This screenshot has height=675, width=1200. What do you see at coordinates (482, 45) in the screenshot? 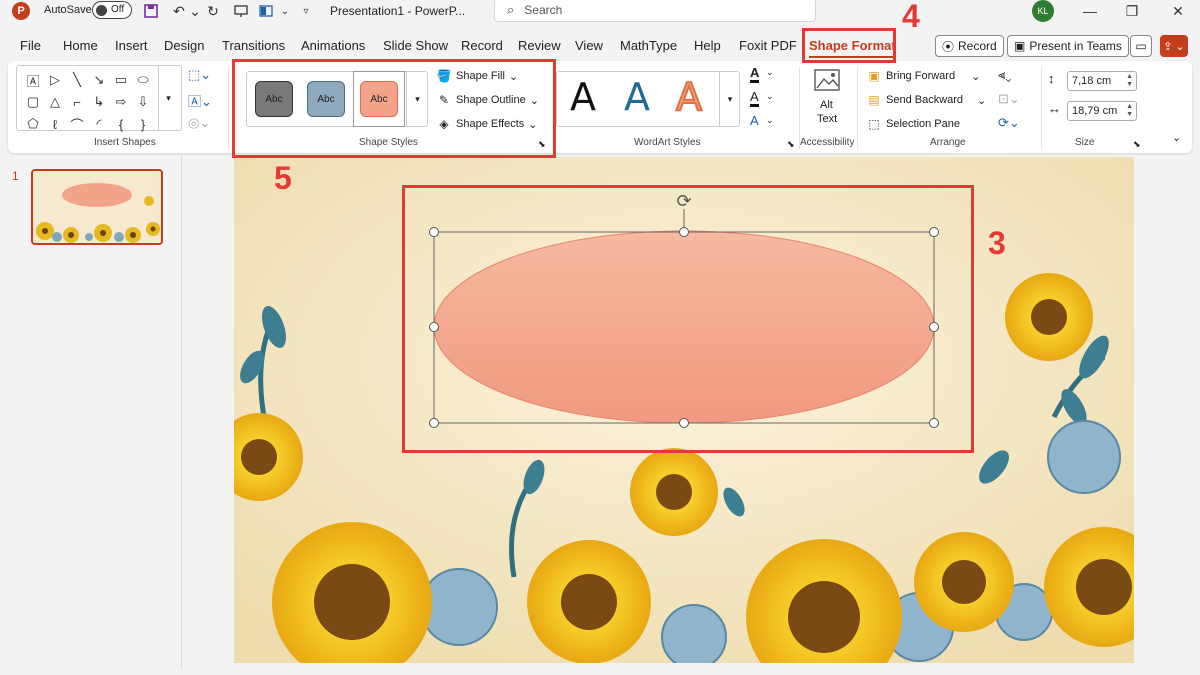
I see `tab-record: Record` at bounding box center [482, 45].